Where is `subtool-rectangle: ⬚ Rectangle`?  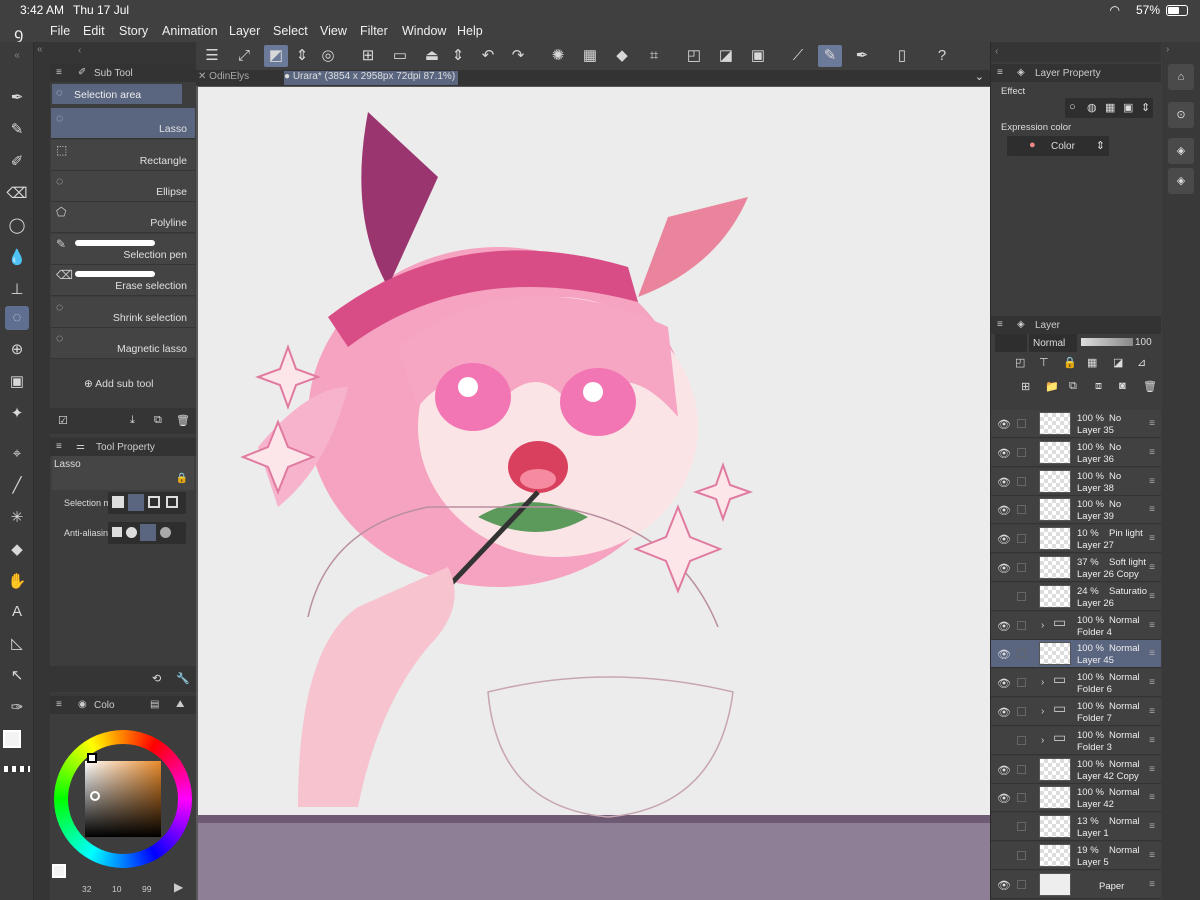 subtool-rectangle: ⬚ Rectangle is located at coordinates (123, 155).